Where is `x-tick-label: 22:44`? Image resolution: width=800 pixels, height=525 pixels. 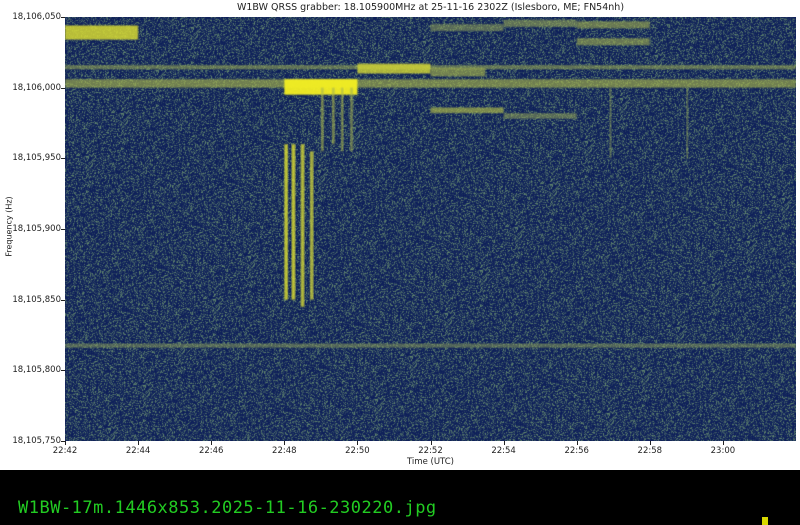 x-tick-label: 22:44 is located at coordinates (138, 451).